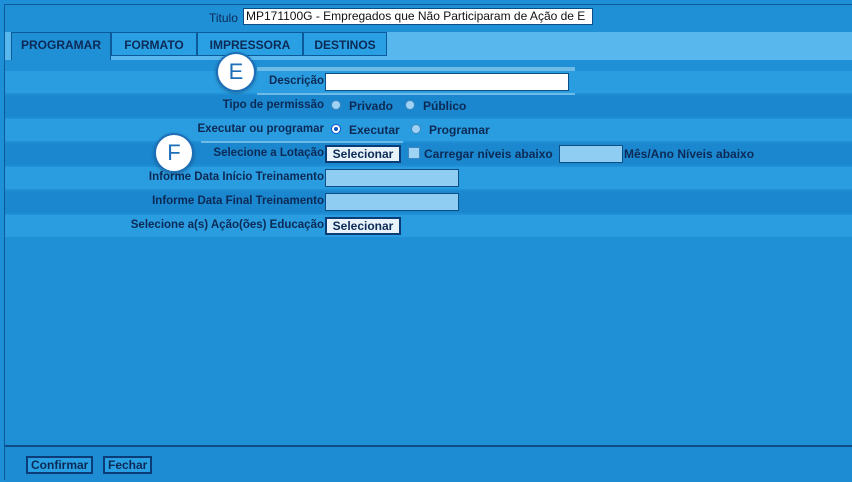 The image size is (852, 482). I want to click on permissao-label: Tipo de permissão, so click(273, 105).